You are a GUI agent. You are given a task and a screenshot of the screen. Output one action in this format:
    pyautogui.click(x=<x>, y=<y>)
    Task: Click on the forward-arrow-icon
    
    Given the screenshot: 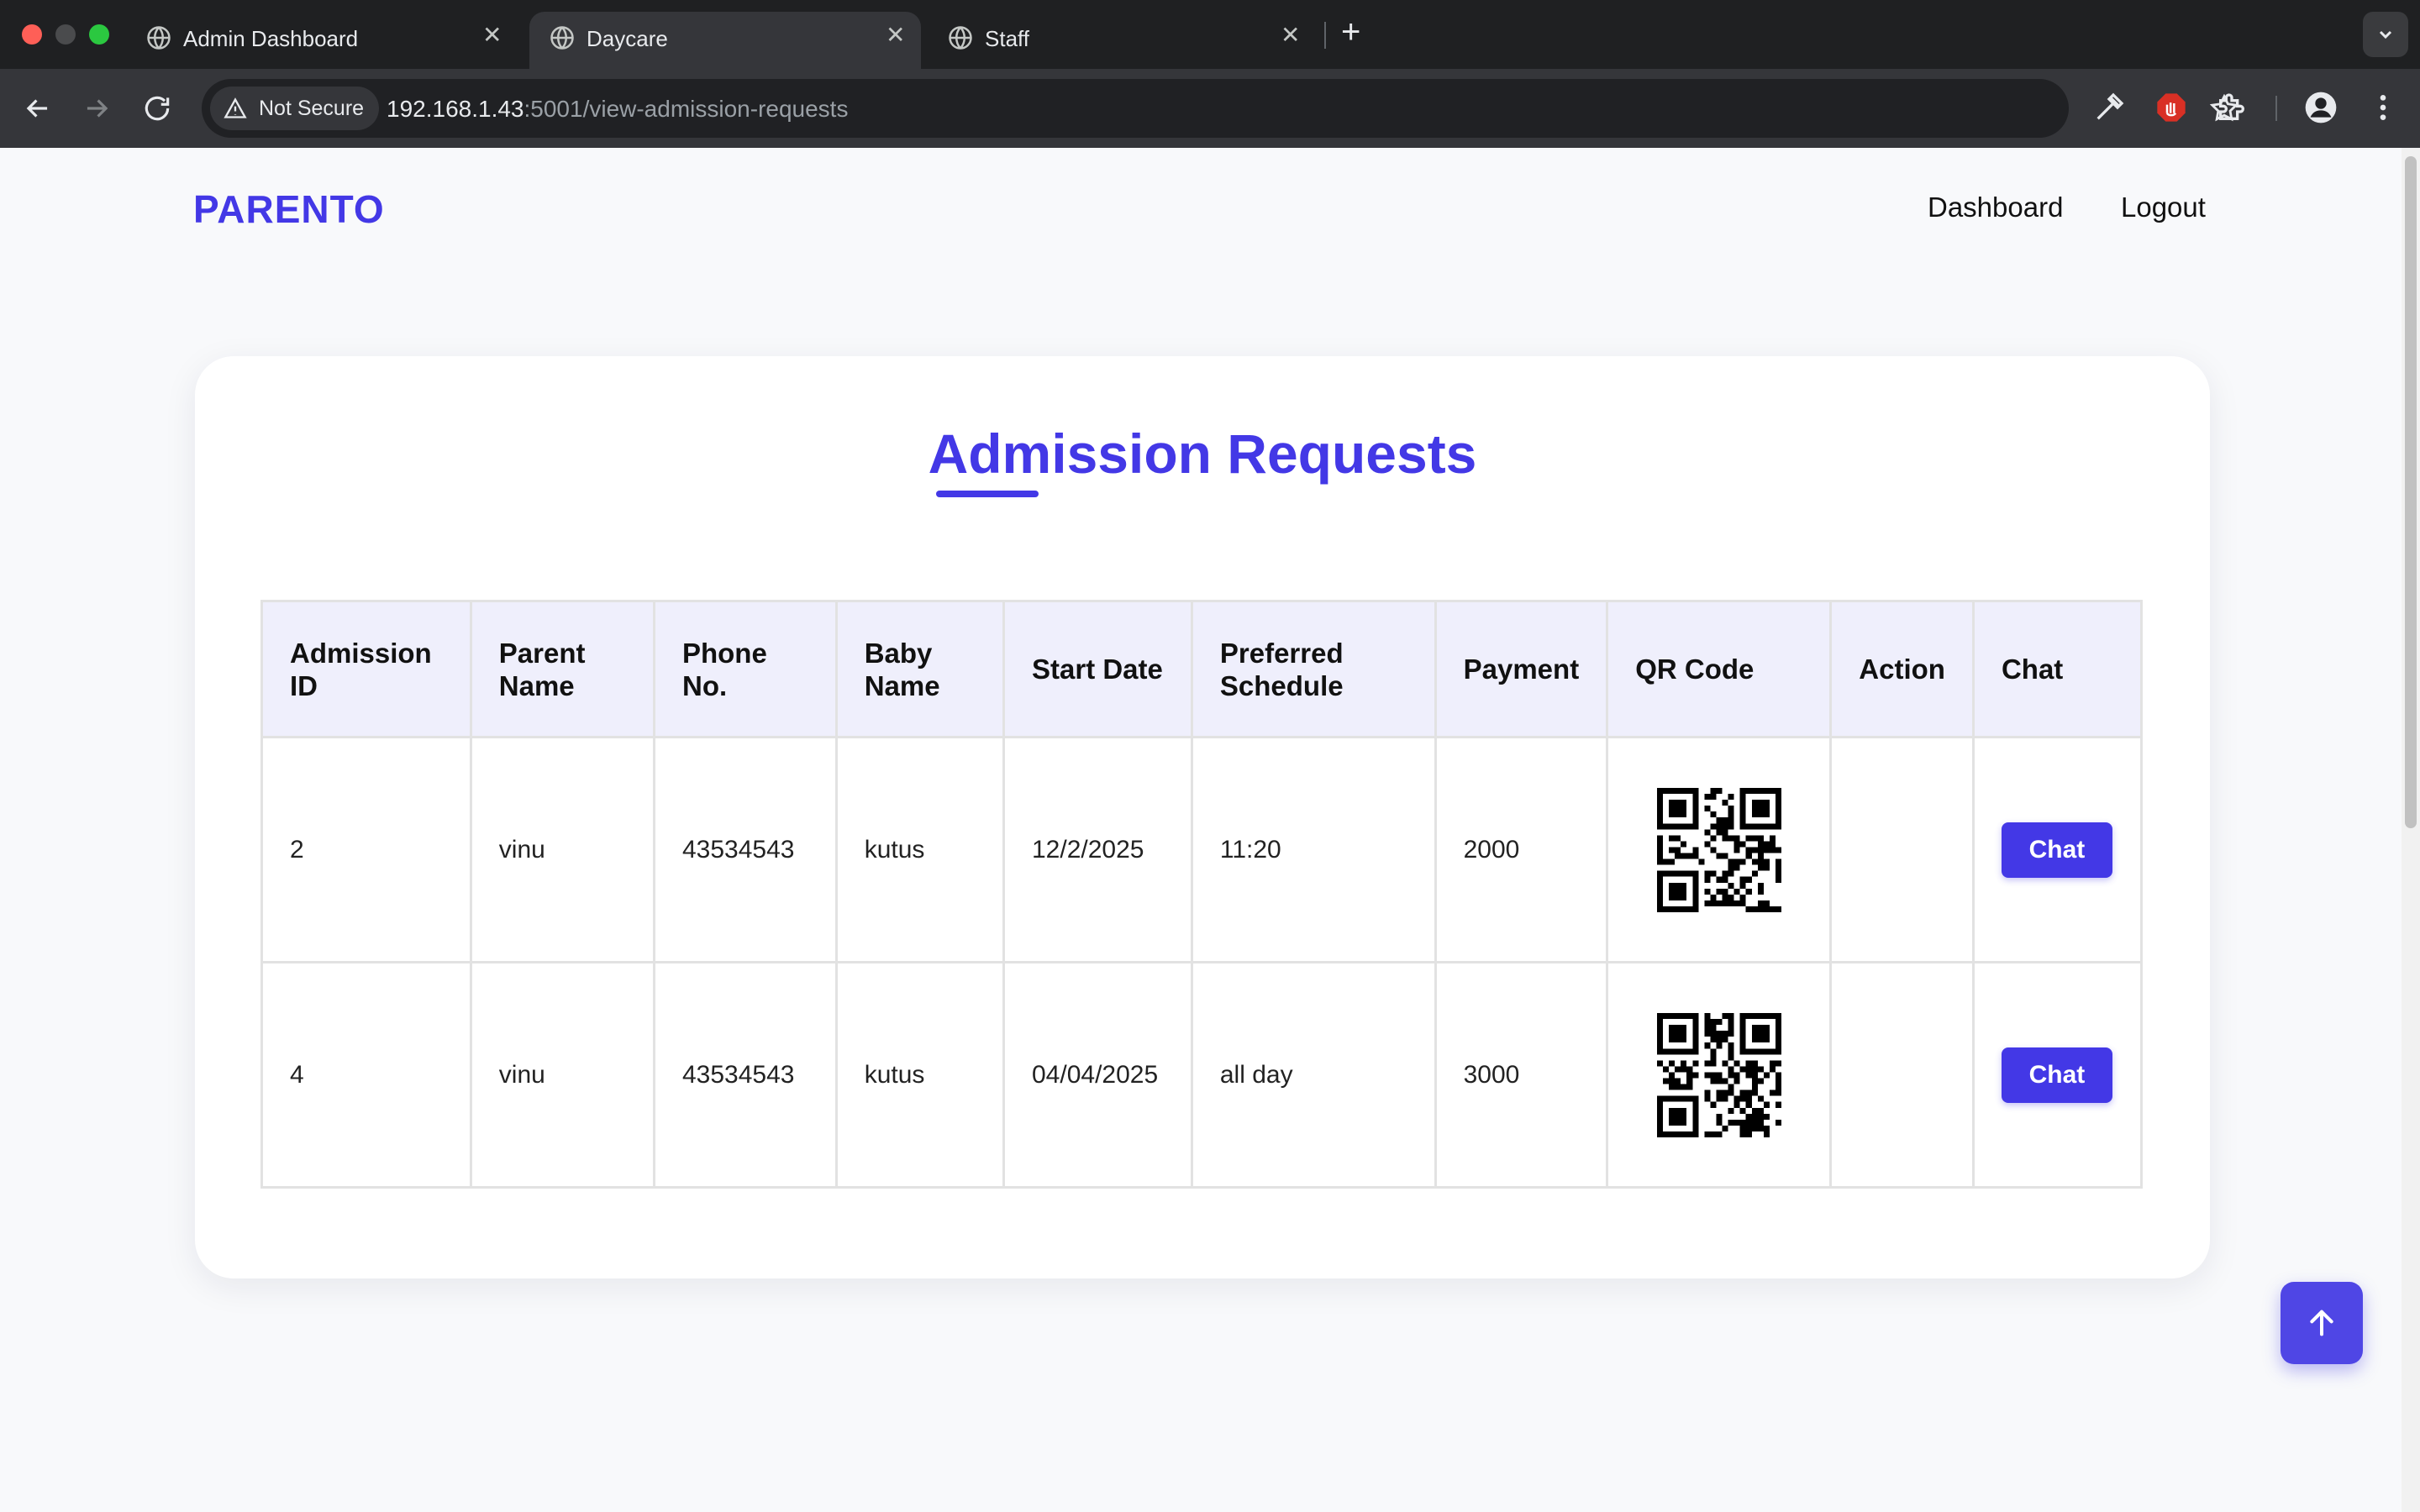 What is the action you would take?
    pyautogui.click(x=97, y=108)
    